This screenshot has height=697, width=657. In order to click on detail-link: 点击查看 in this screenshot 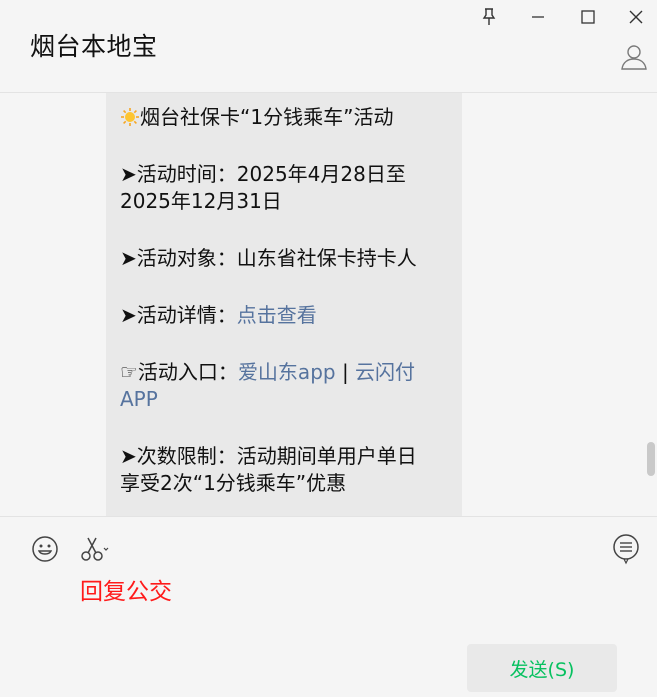, I will do `click(277, 315)`.